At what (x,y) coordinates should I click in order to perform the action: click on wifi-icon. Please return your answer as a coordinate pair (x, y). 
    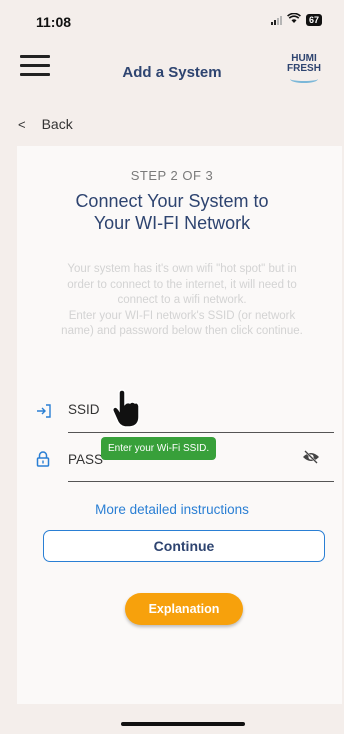
    Looking at the image, I should click on (294, 19).